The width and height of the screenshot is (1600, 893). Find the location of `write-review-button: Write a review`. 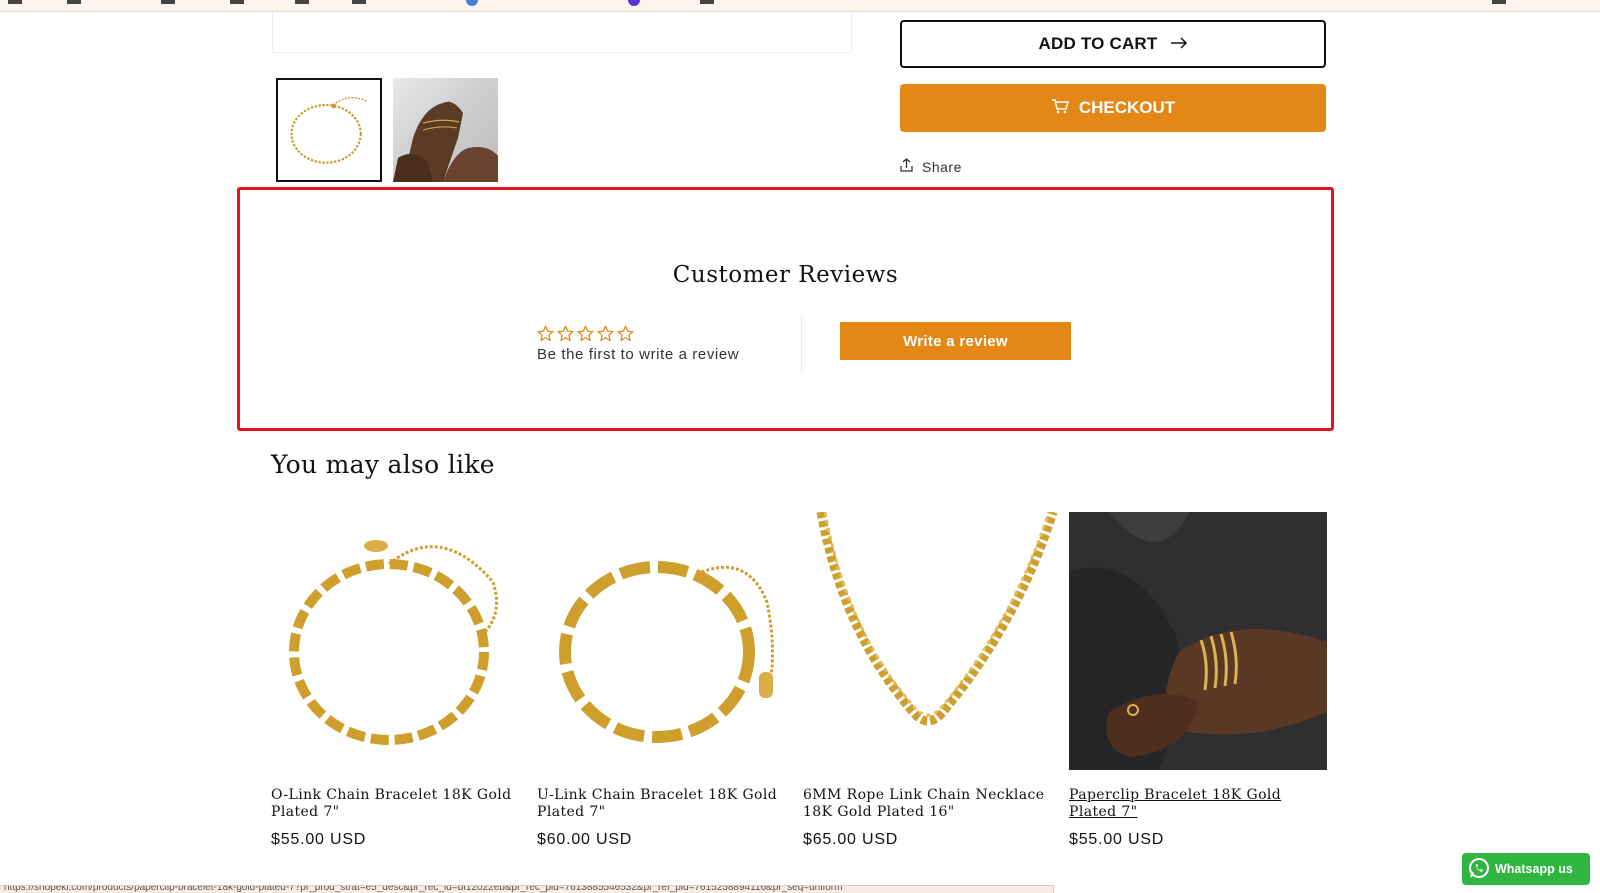

write-review-button: Write a review is located at coordinates (955, 341).